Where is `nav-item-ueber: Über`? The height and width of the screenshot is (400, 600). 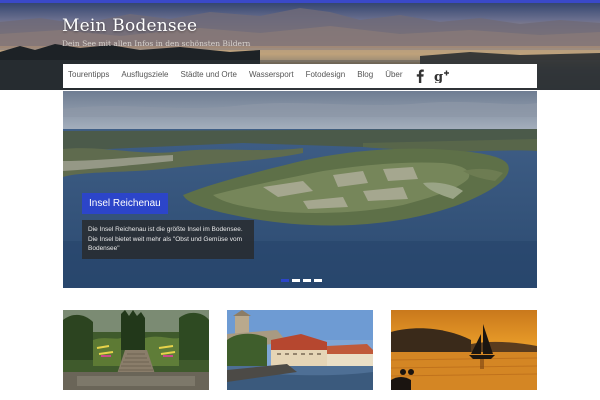
nav-item-ueber: Über is located at coordinates (393, 76).